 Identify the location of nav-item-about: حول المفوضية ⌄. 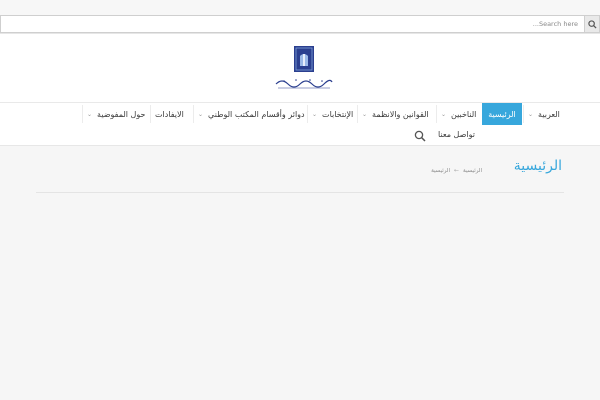
(116, 114).